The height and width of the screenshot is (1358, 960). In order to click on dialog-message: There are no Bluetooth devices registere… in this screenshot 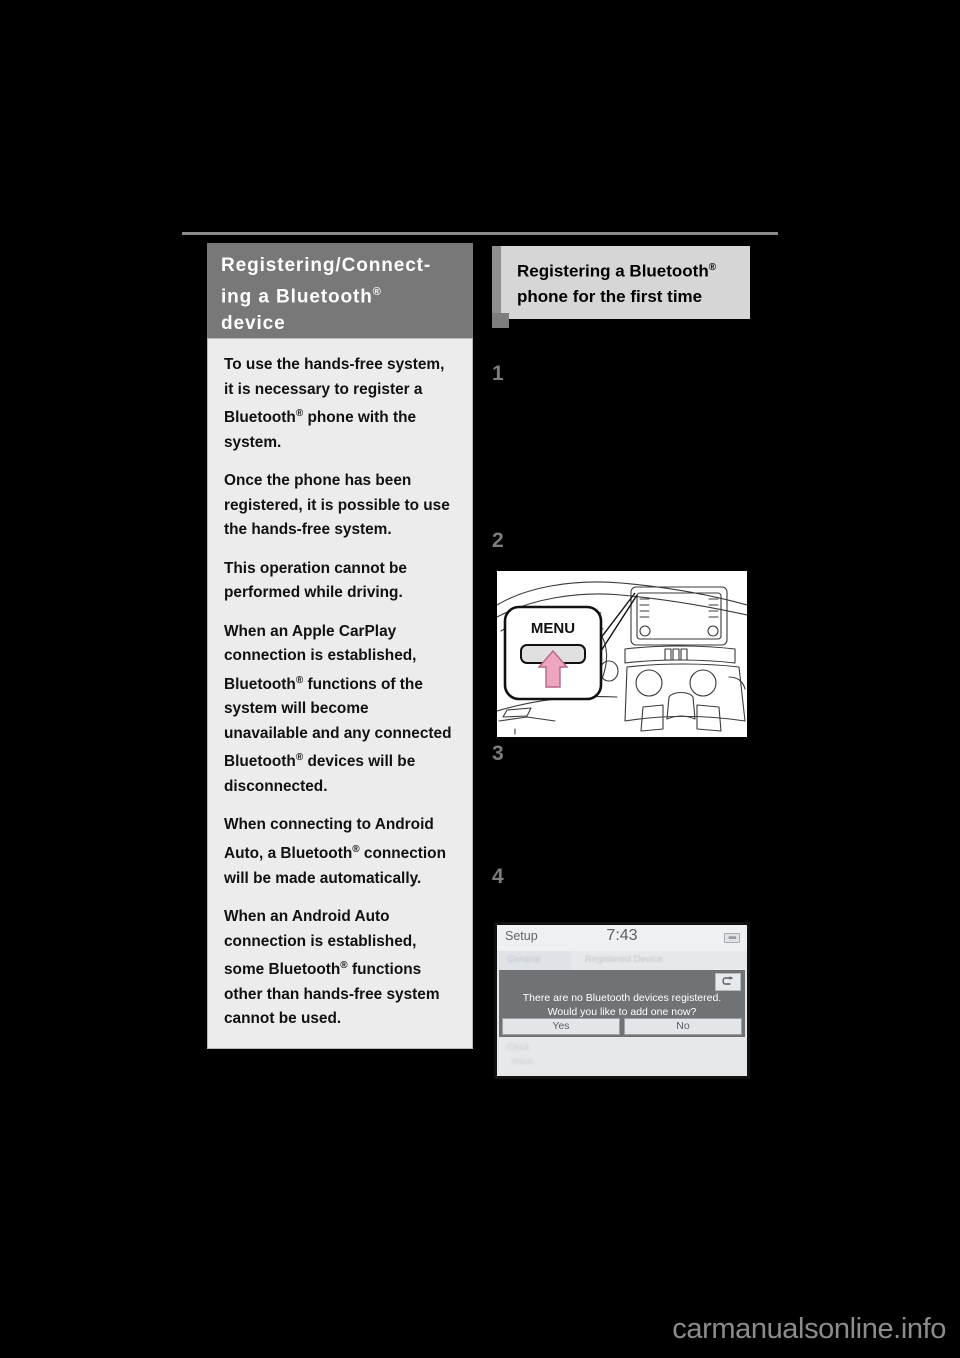, I will do `click(622, 1005)`.